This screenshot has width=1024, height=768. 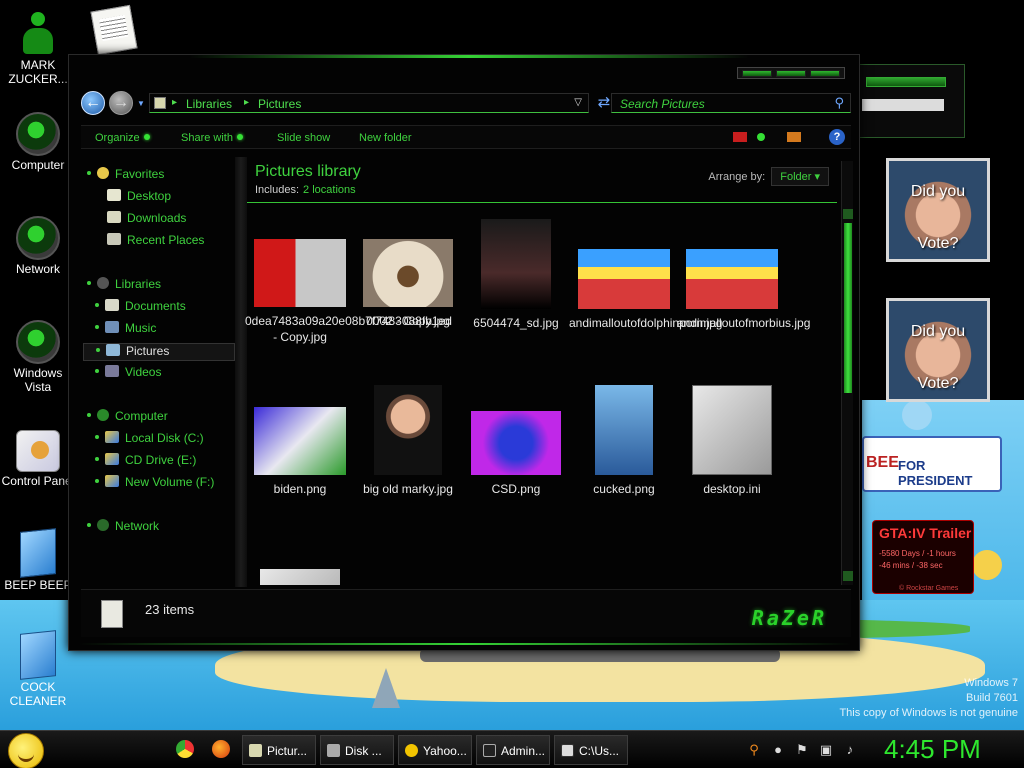 I want to click on maximize-button, so click(x=791, y=73).